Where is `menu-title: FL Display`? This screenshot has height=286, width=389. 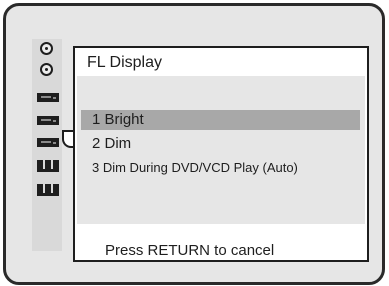
menu-title: FL Display is located at coordinates (124, 62).